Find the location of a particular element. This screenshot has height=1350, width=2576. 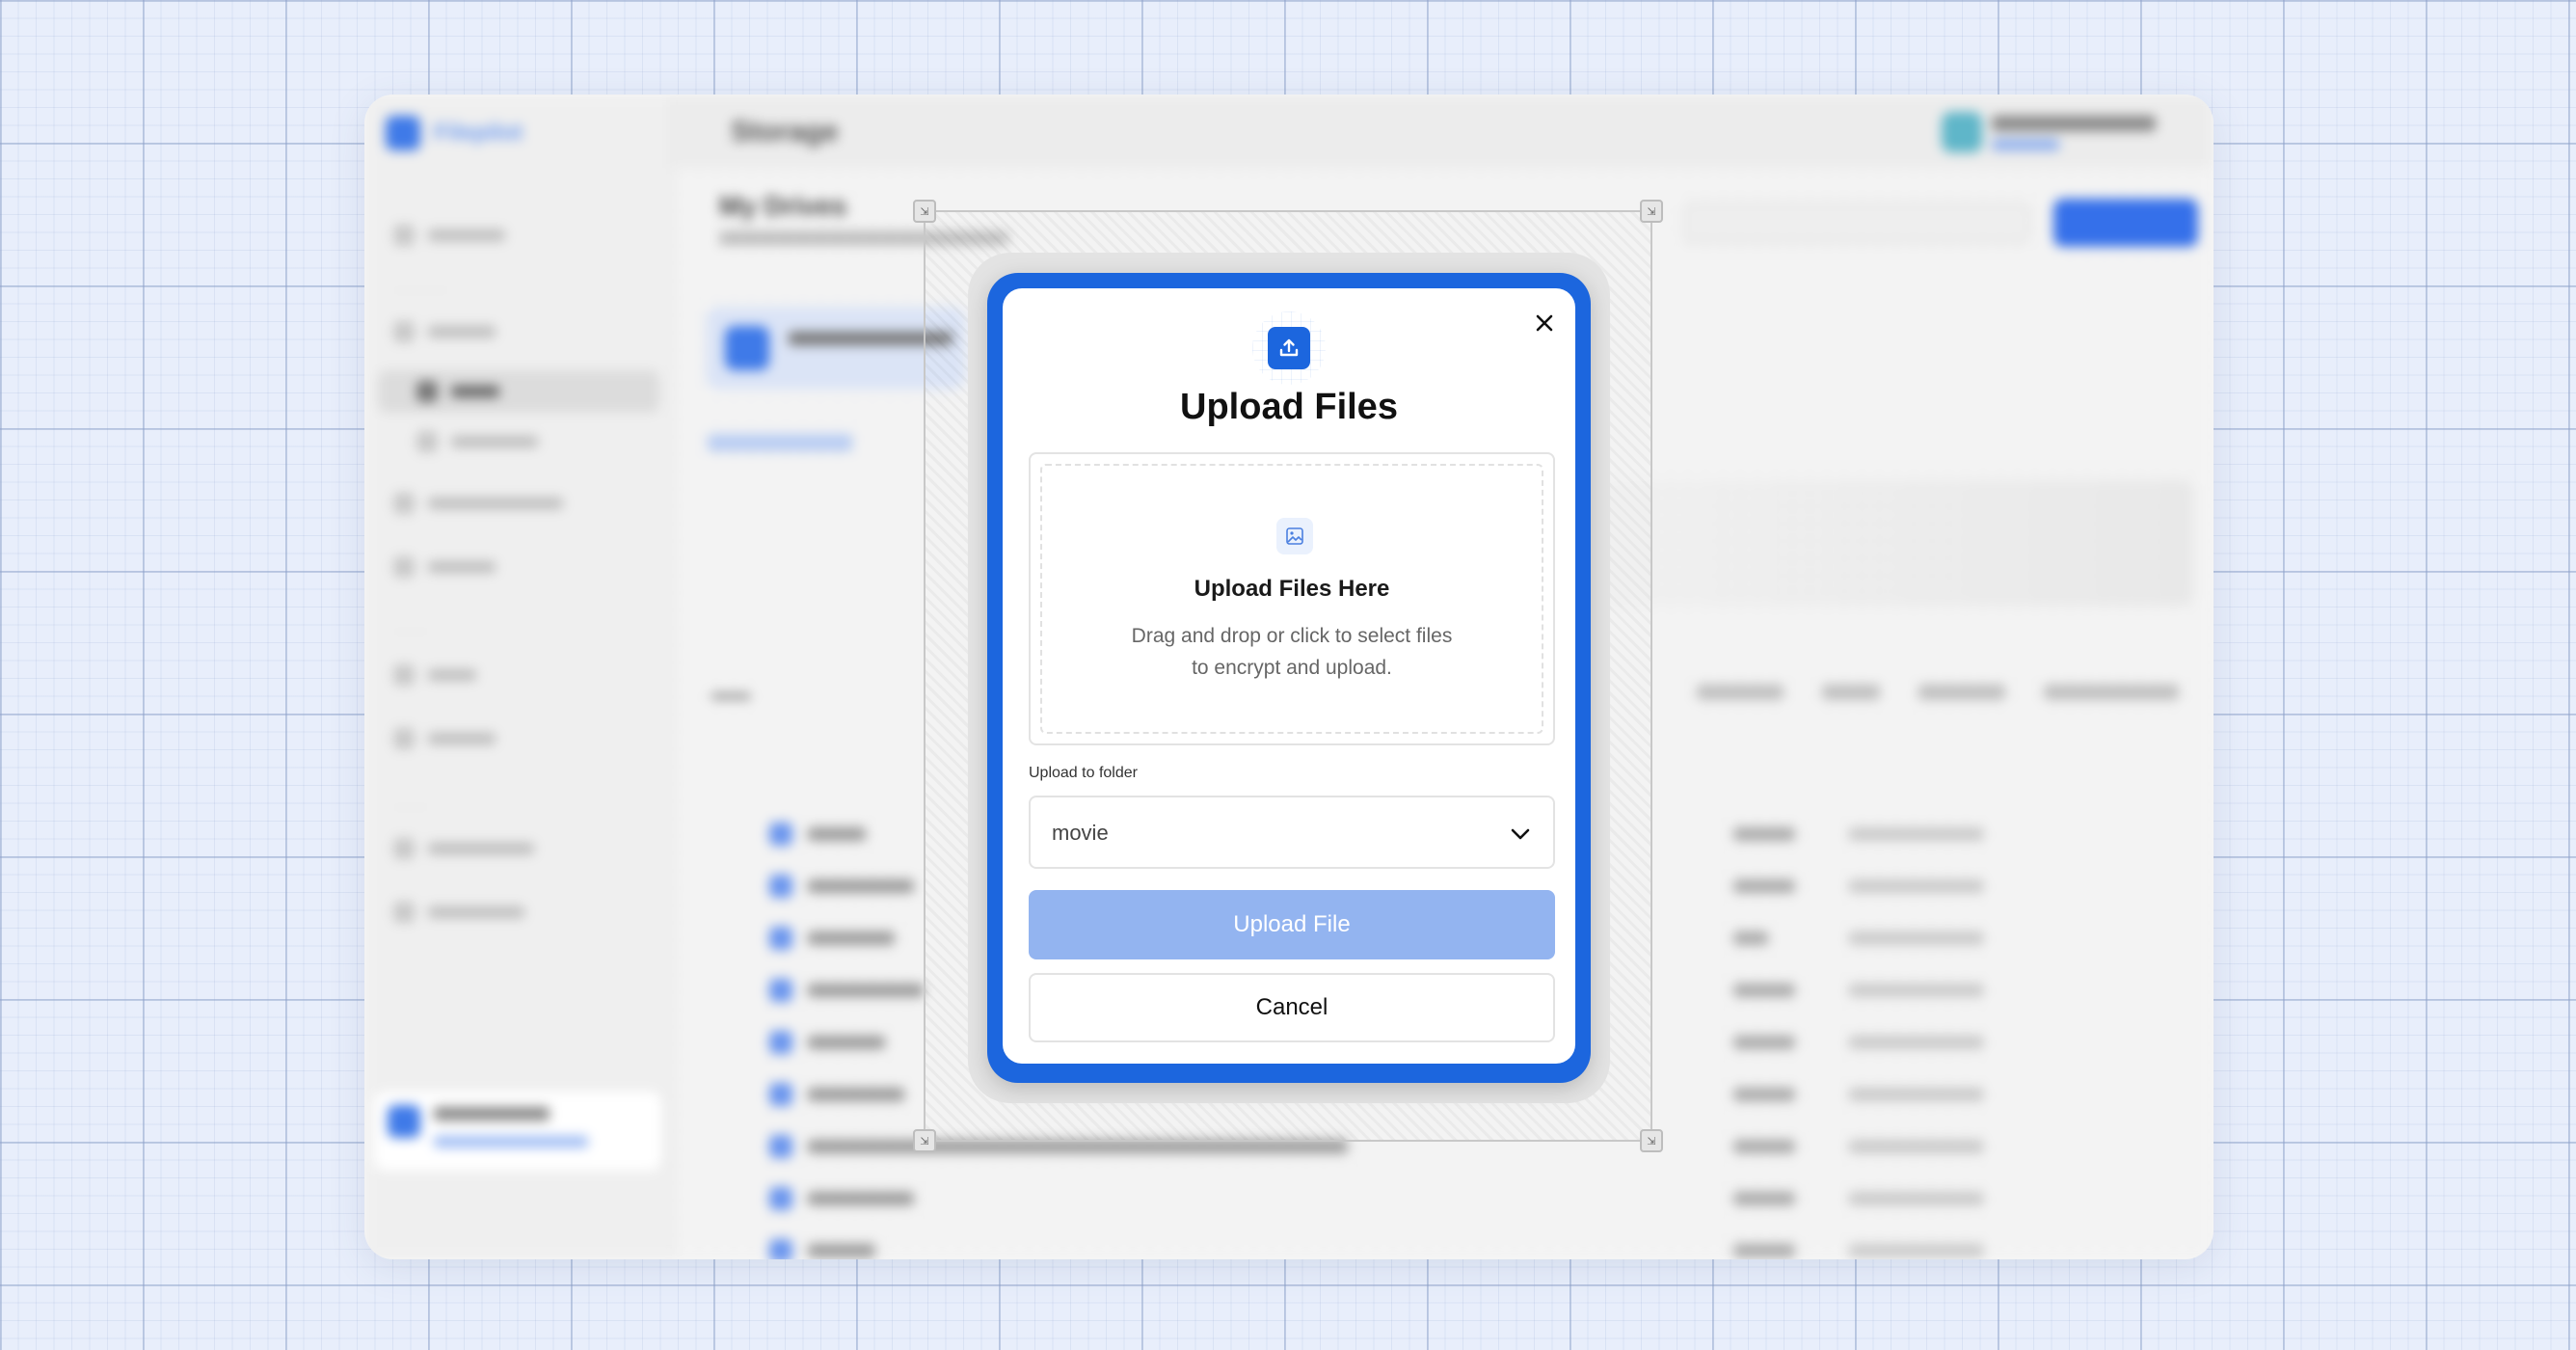

app-sidebar: Filepilot · · · · · · · · · · · · · · is located at coordinates (518, 676).